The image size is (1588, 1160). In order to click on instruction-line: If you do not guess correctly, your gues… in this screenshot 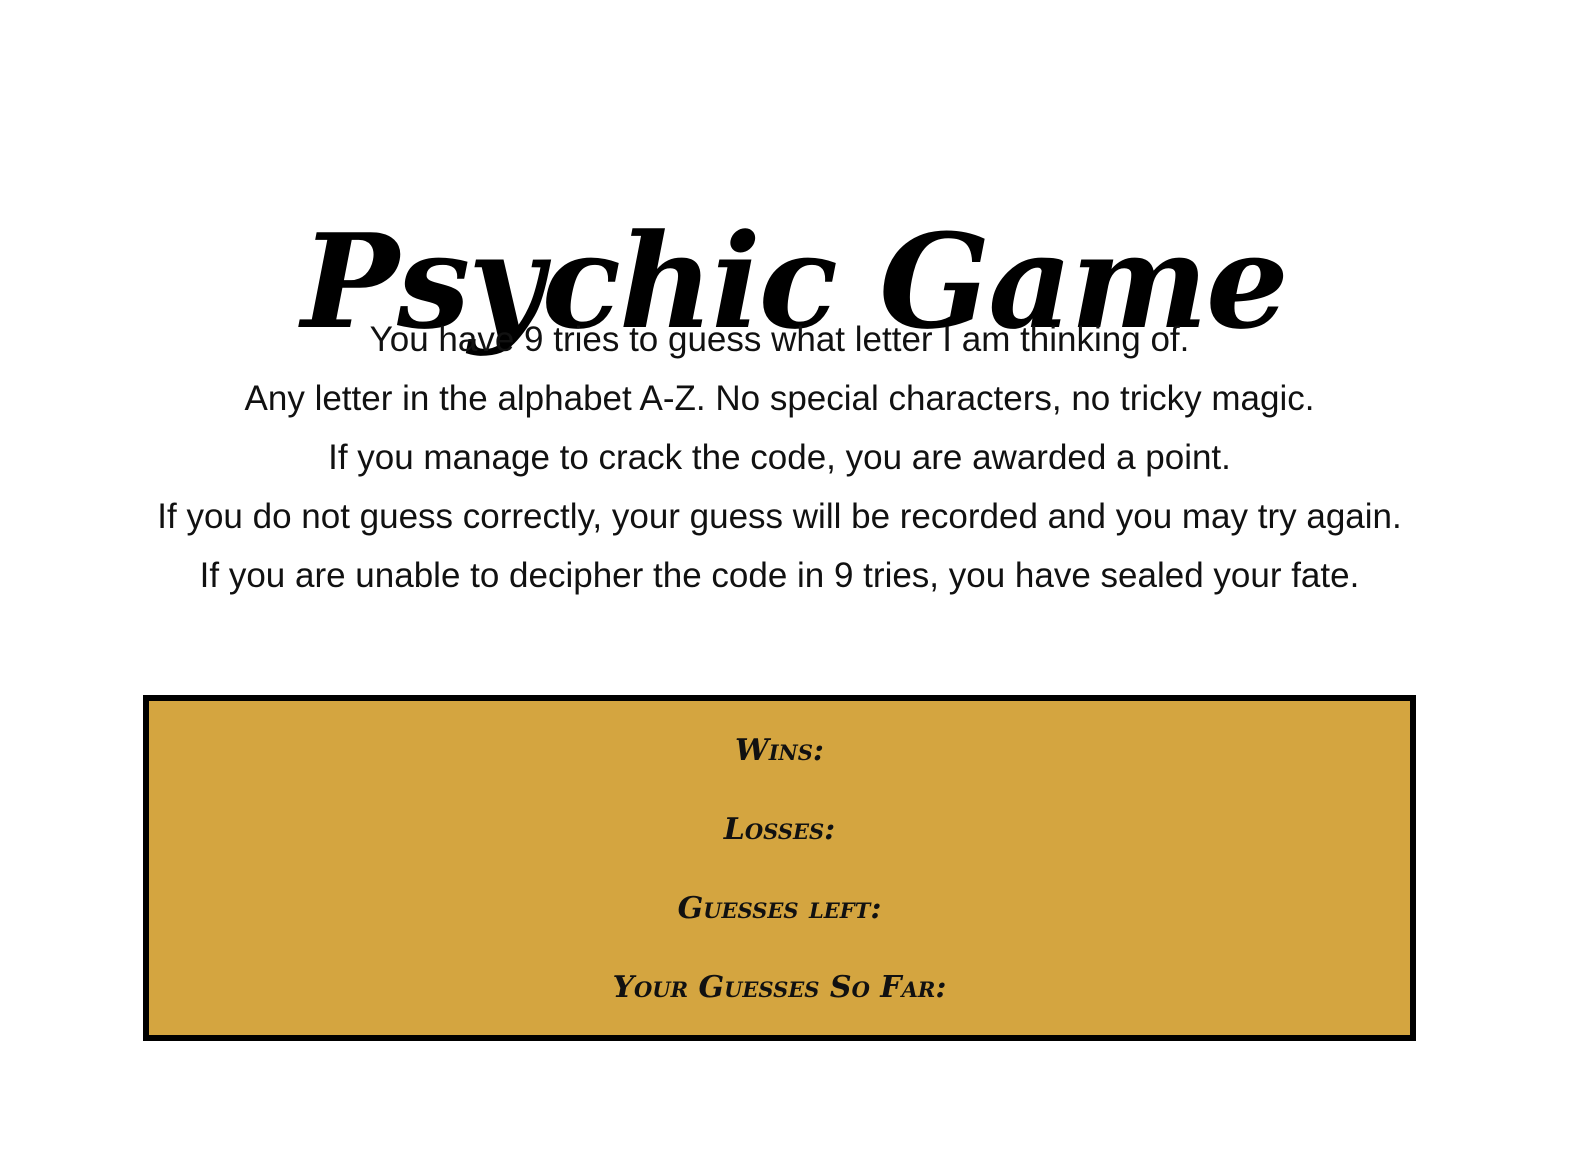, I will do `click(779, 546)`.